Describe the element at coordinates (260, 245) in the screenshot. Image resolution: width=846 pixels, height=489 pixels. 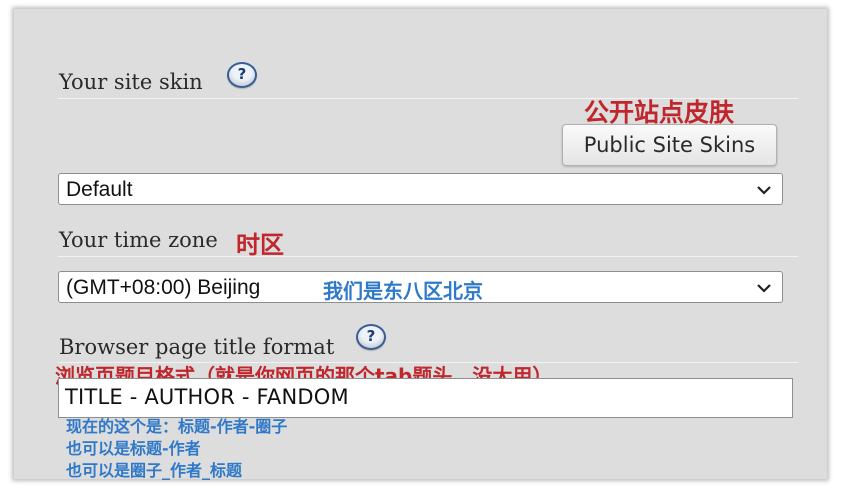
I see `time-zone-annotation: 时区` at that location.